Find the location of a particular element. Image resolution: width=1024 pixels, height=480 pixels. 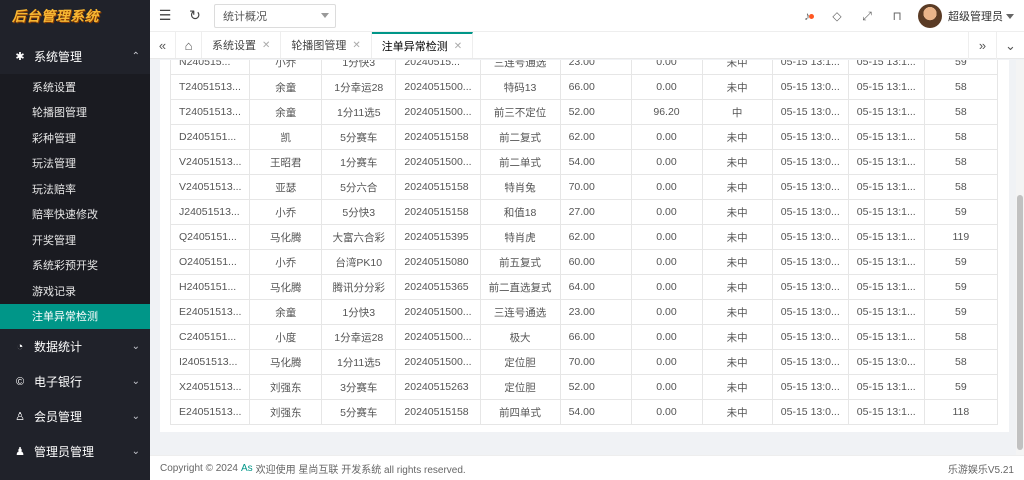

table-cell: 前二直选复式 is located at coordinates (520, 287).